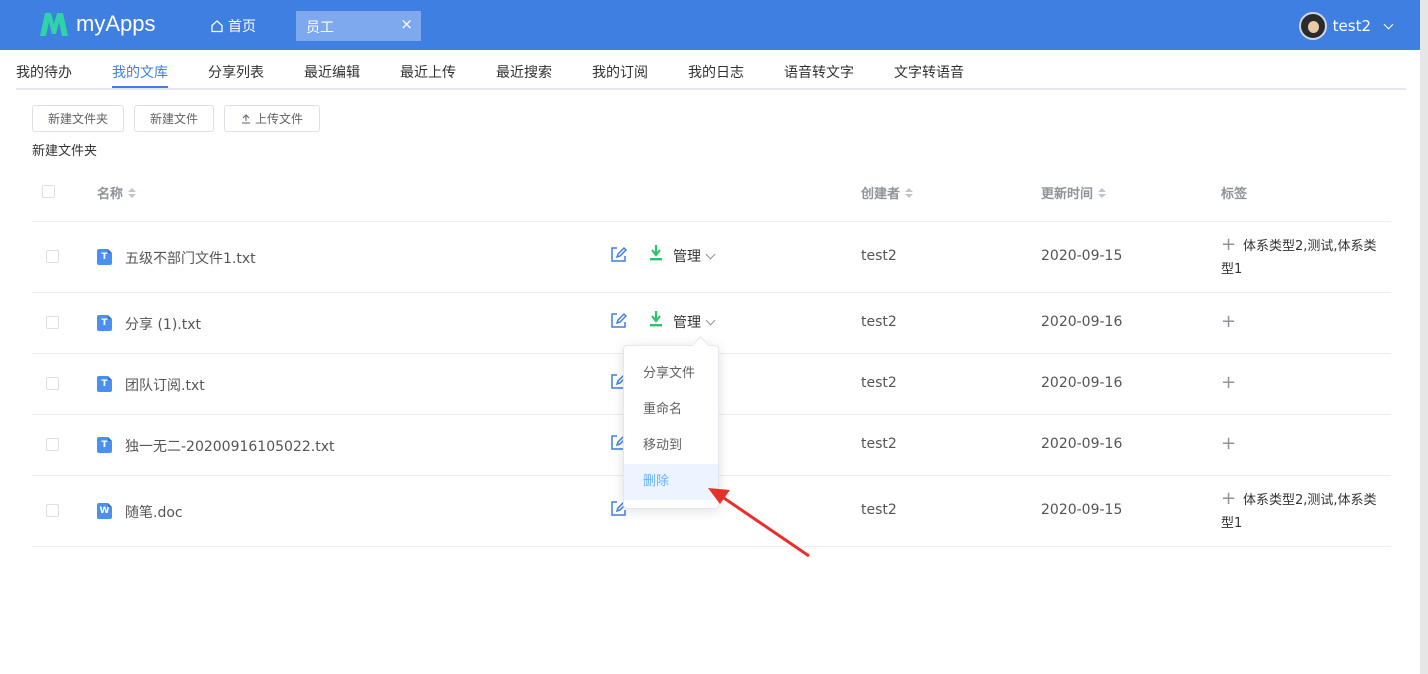 The height and width of the screenshot is (674, 1428). Describe the element at coordinates (217, 26) in the screenshot. I see `home-icon` at that location.